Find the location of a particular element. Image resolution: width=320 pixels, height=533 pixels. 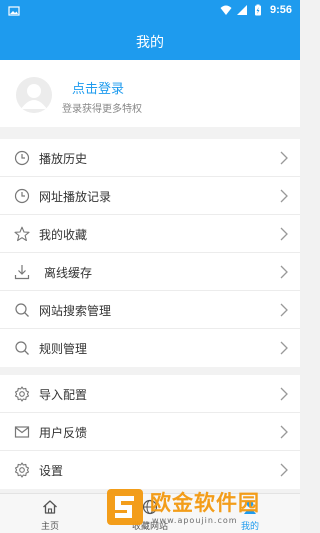

menu-item-label: 导入配置 is located at coordinates (63, 395).